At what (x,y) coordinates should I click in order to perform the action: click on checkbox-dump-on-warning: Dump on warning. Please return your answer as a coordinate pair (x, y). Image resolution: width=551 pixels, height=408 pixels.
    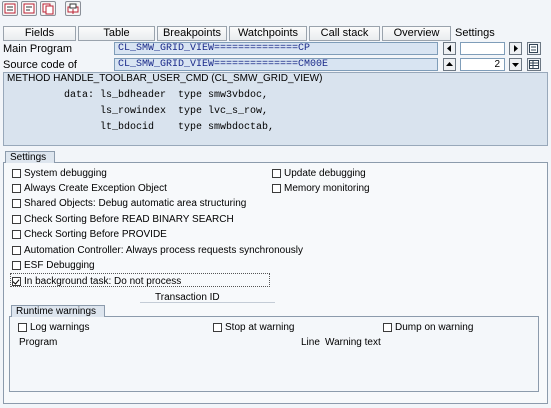
    Looking at the image, I should click on (428, 327).